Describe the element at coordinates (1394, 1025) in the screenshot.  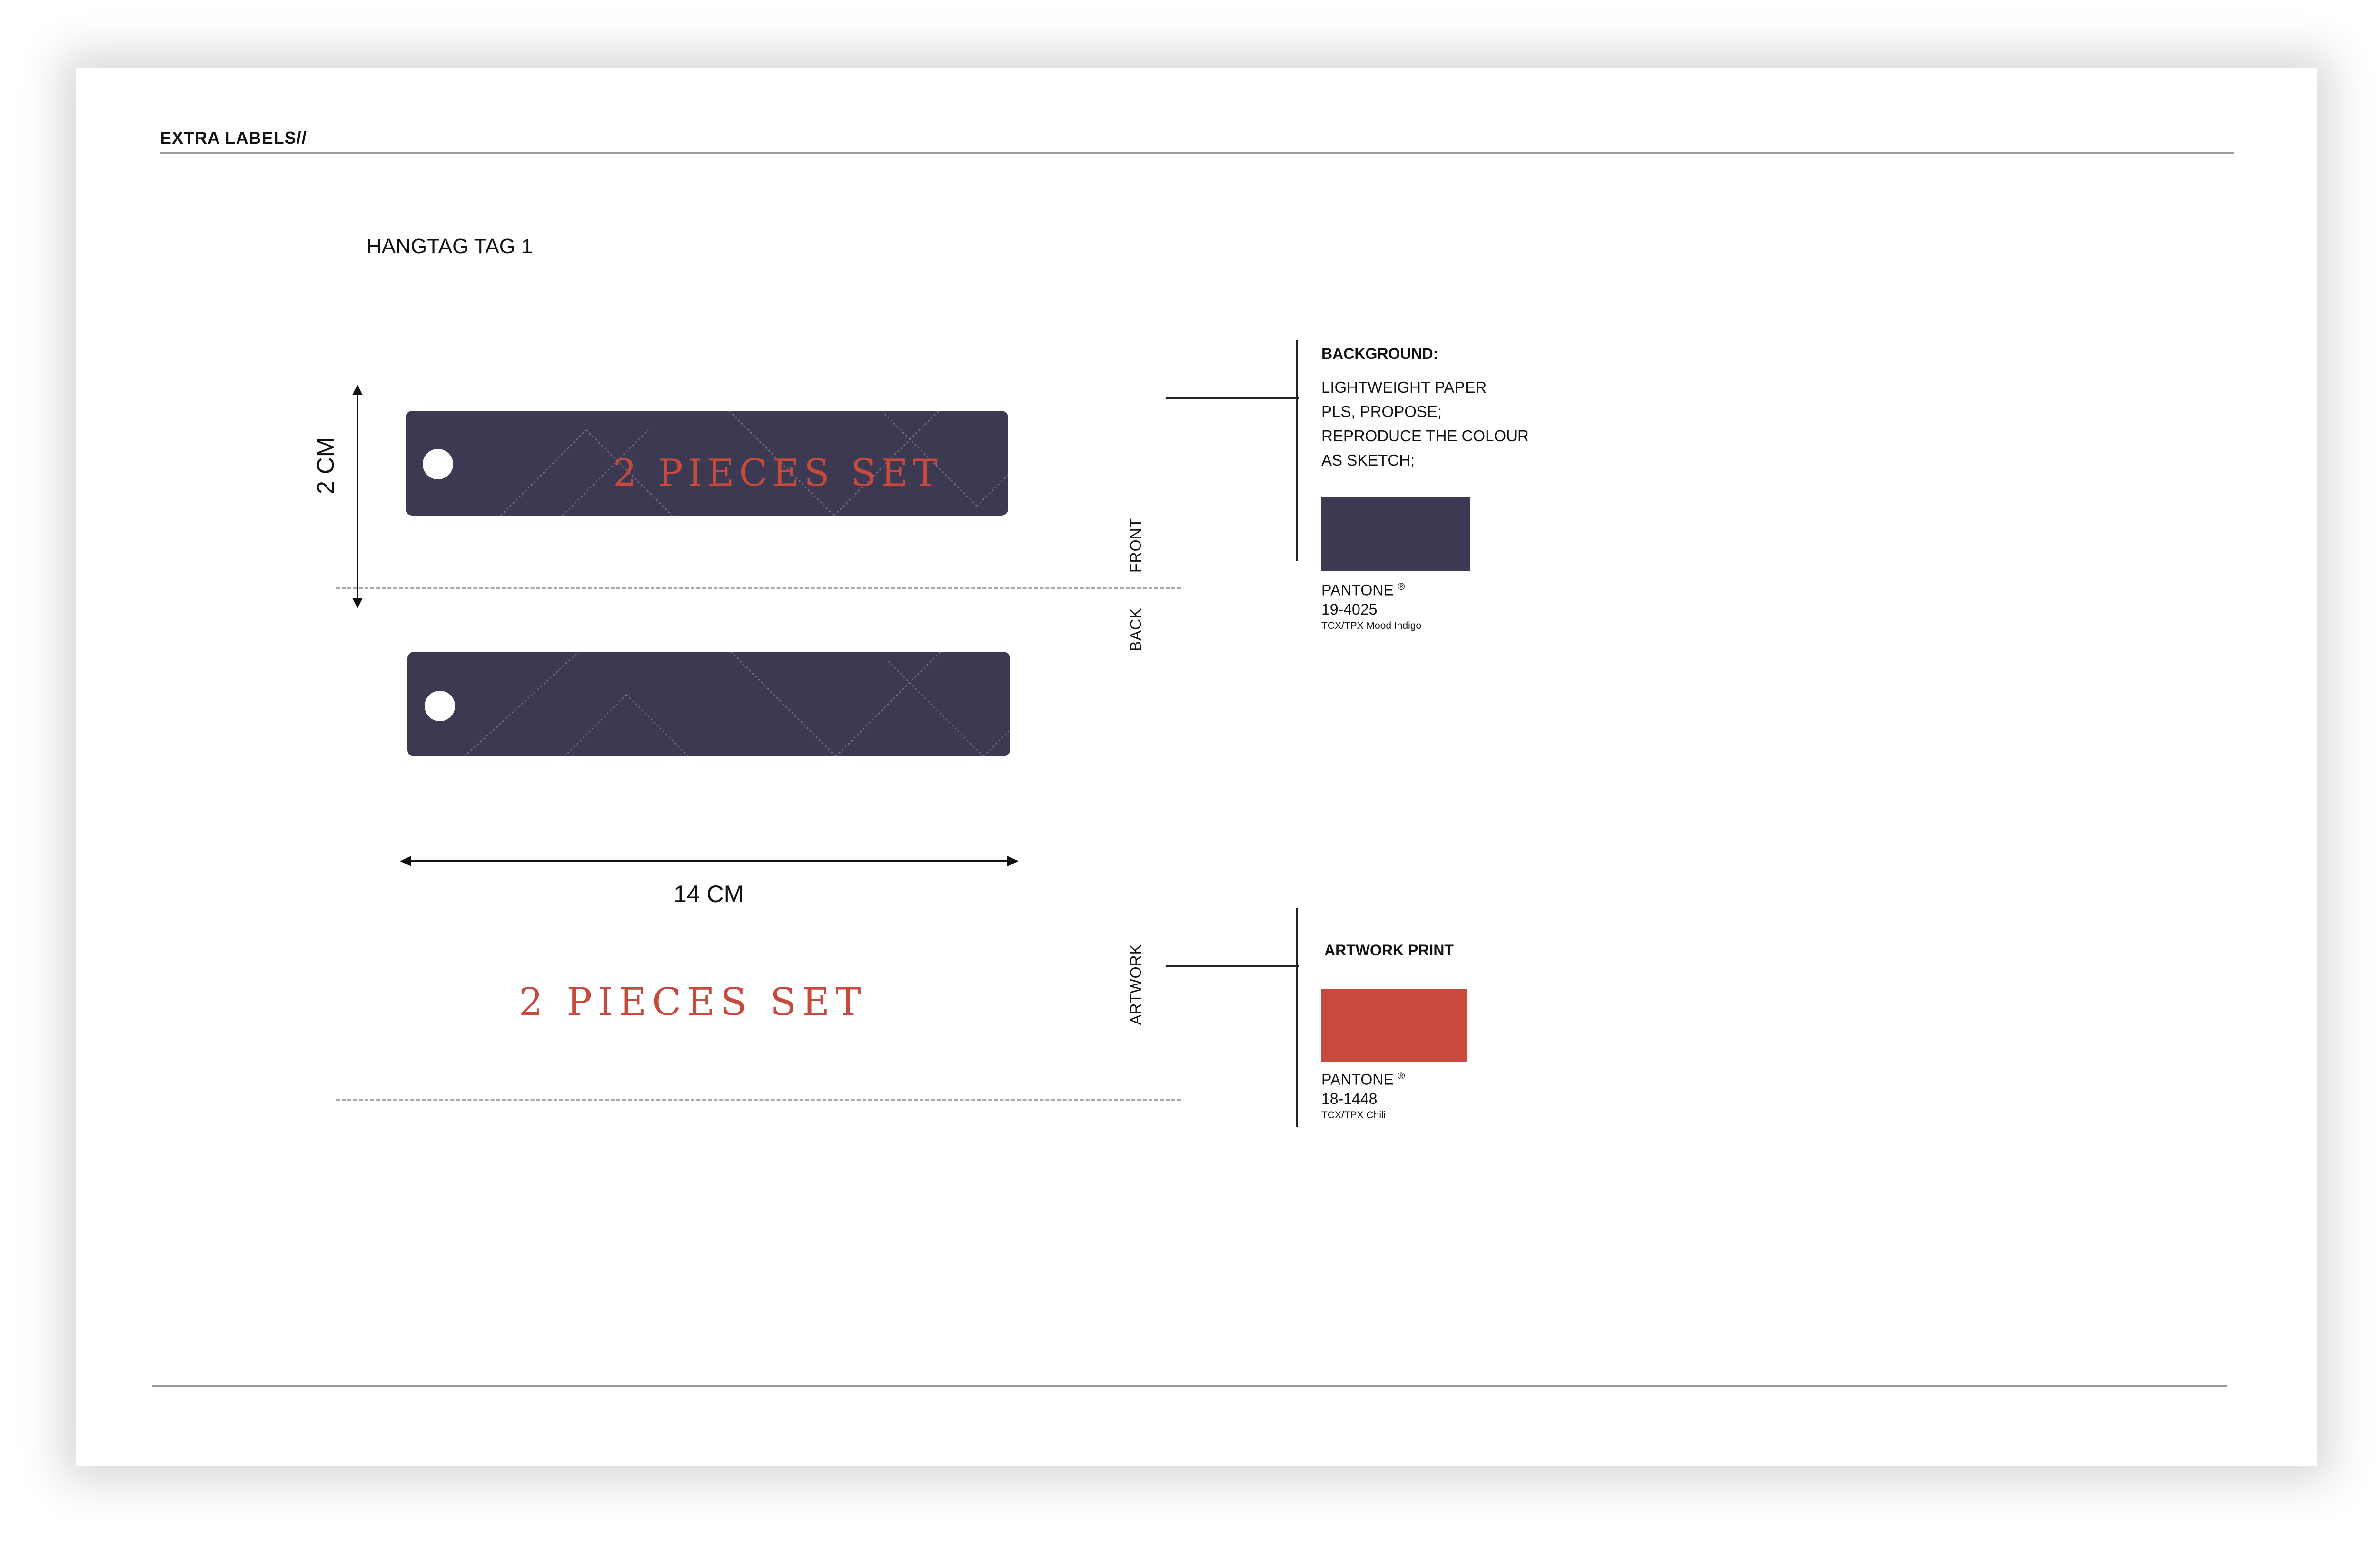
I see `artwork-color-swatch` at that location.